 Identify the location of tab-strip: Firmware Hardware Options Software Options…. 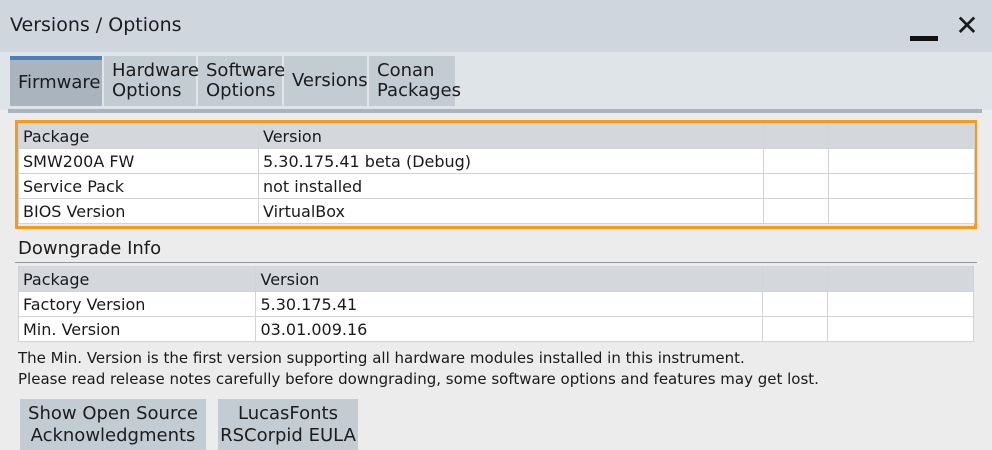
(496, 81).